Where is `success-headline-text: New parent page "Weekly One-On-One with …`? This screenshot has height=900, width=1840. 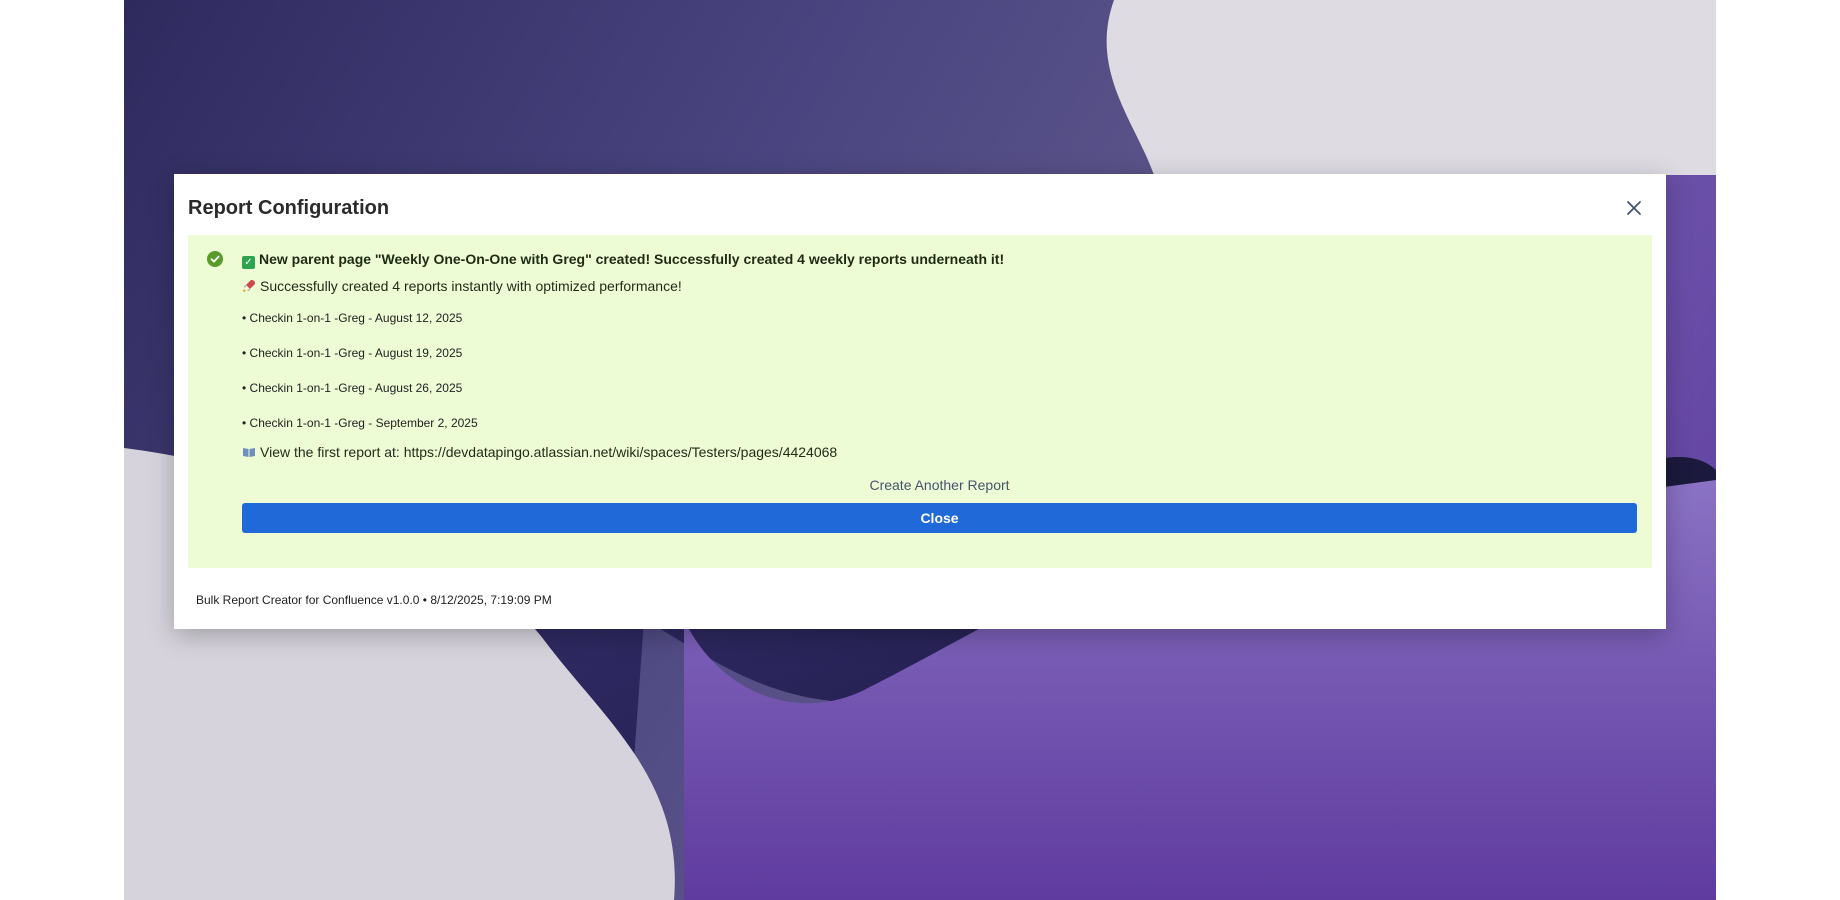
success-headline-text: New parent page "Weekly One-On-One with … is located at coordinates (632, 259).